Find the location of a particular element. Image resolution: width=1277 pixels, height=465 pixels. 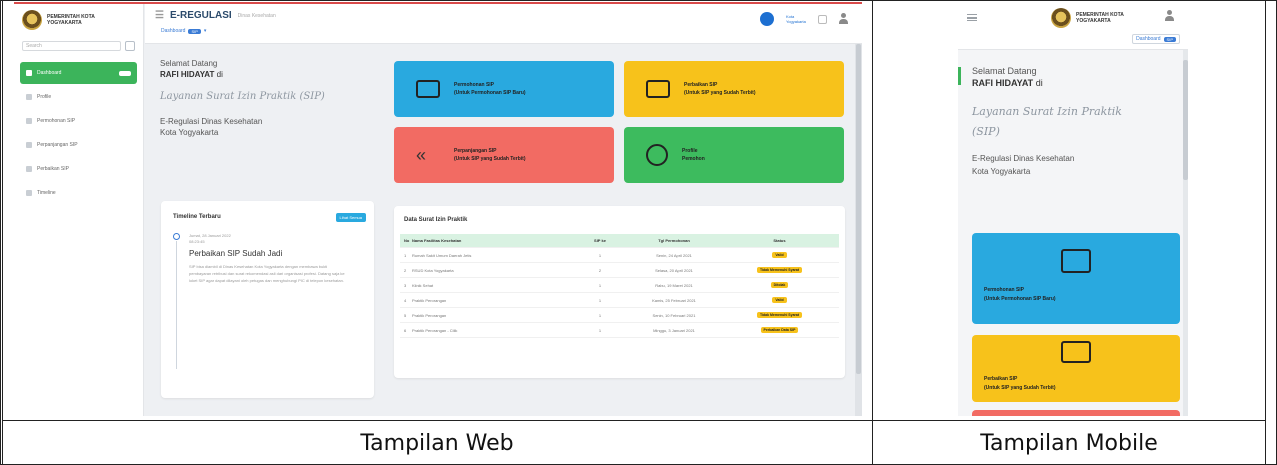

cell-date: Rabu, 19 Maret 2021 is located at coordinates (674, 285).